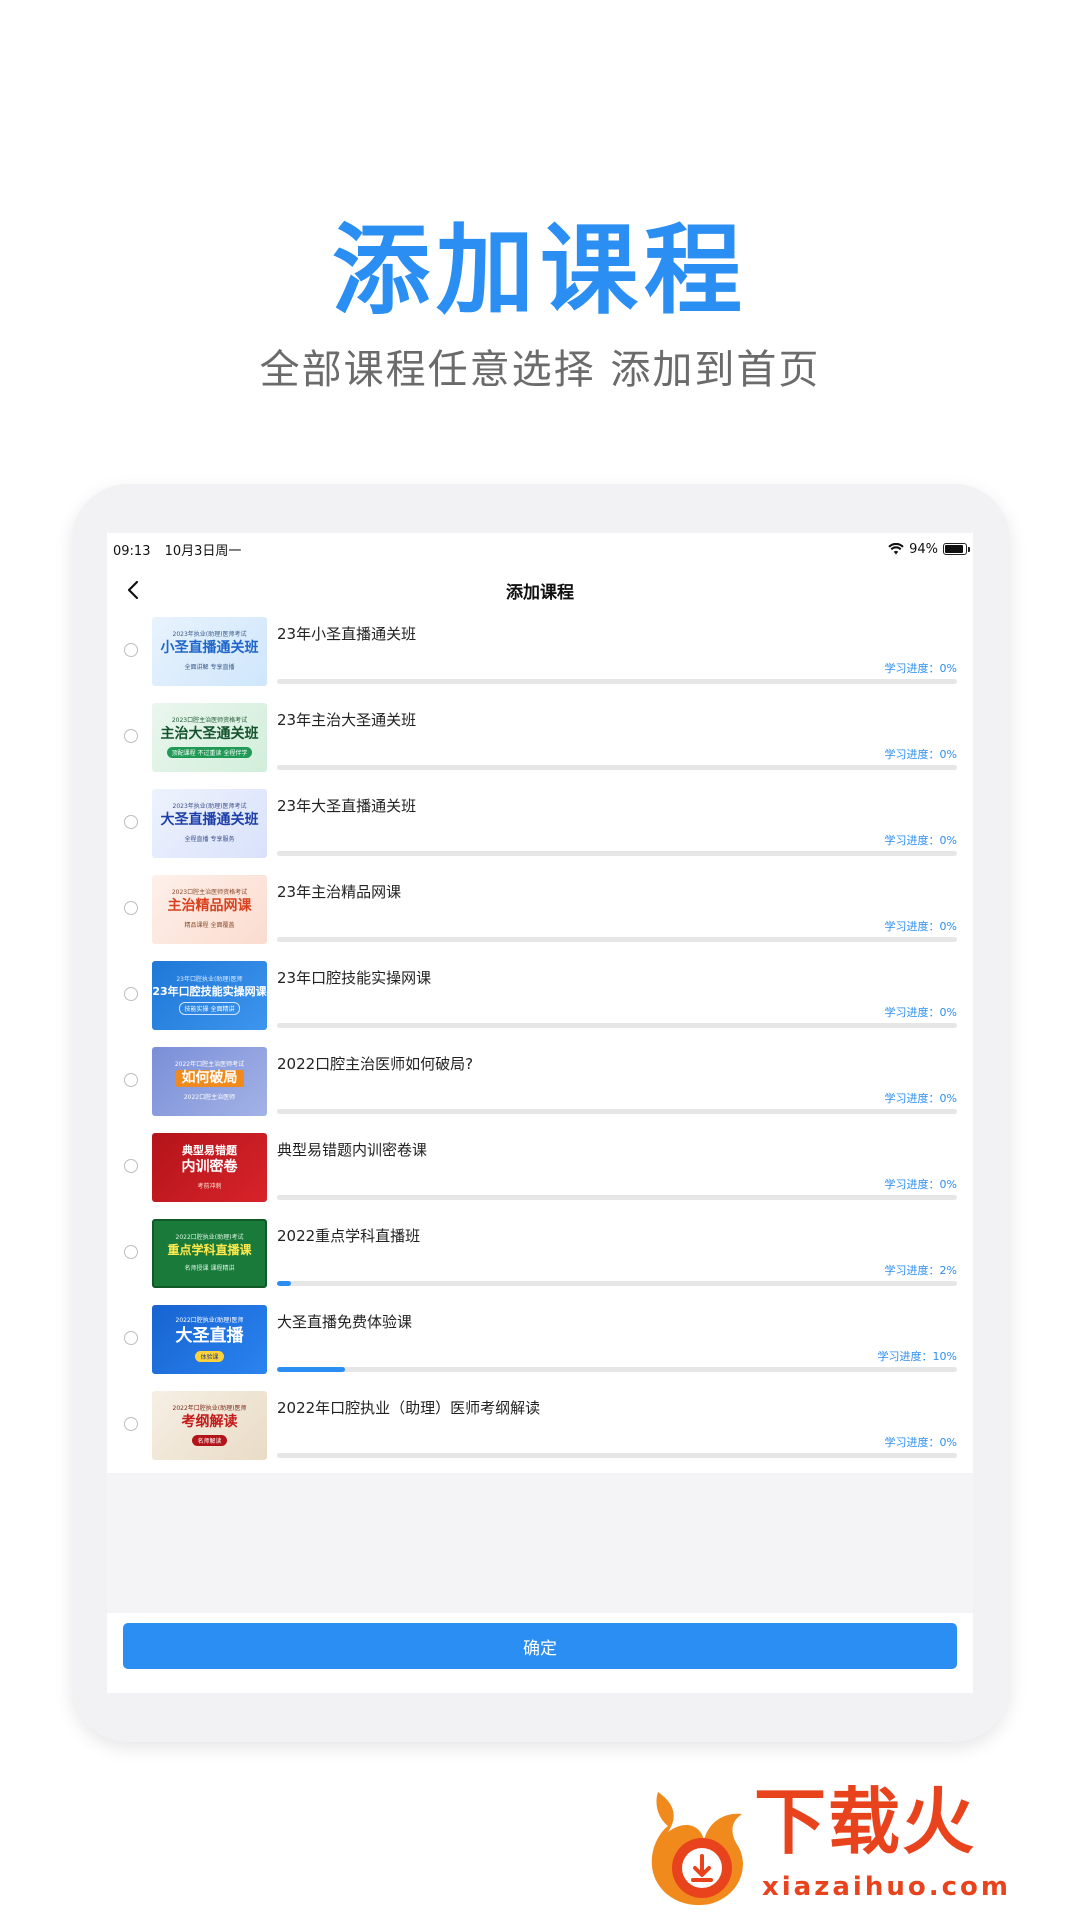  Describe the element at coordinates (209, 979) in the screenshot. I see `thumb-top-text: 23年口腔执业(助理)医师` at that location.